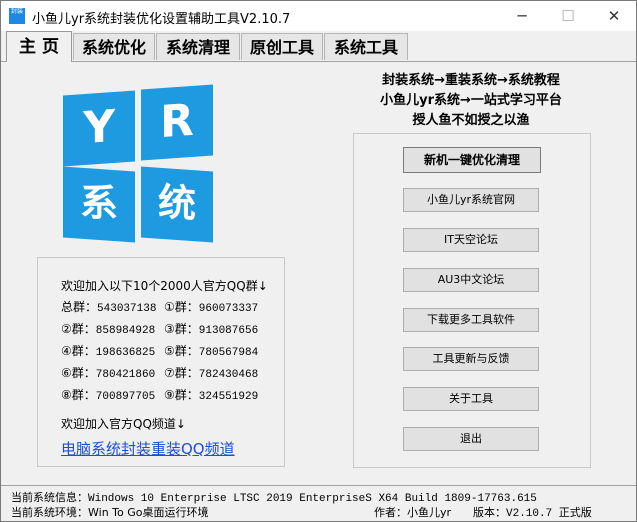 Image resolution: width=637 pixels, height=522 pixels. Describe the element at coordinates (181, 329) in the screenshot. I see `qq-group-label: ③群：` at that location.